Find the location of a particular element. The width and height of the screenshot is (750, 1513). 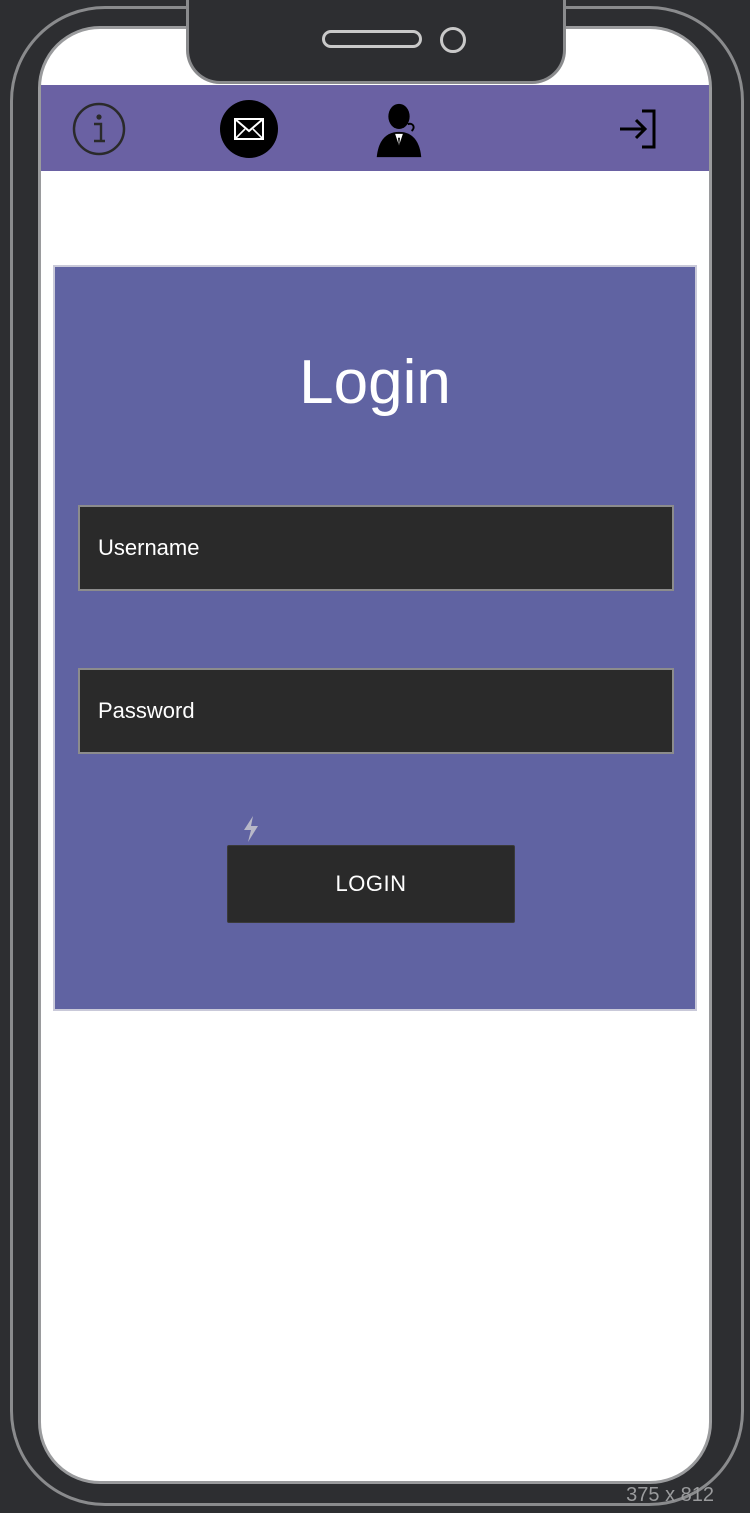

lightning-icon is located at coordinates (251, 829).